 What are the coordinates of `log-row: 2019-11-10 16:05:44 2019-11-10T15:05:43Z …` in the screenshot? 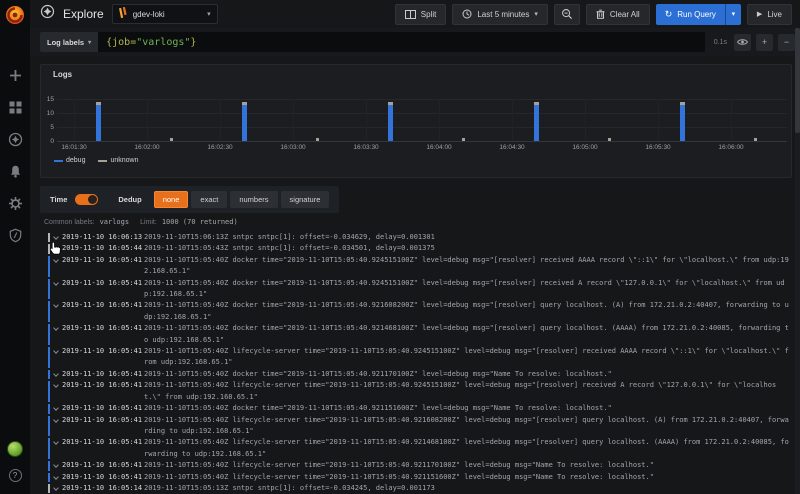 It's located at (419, 248).